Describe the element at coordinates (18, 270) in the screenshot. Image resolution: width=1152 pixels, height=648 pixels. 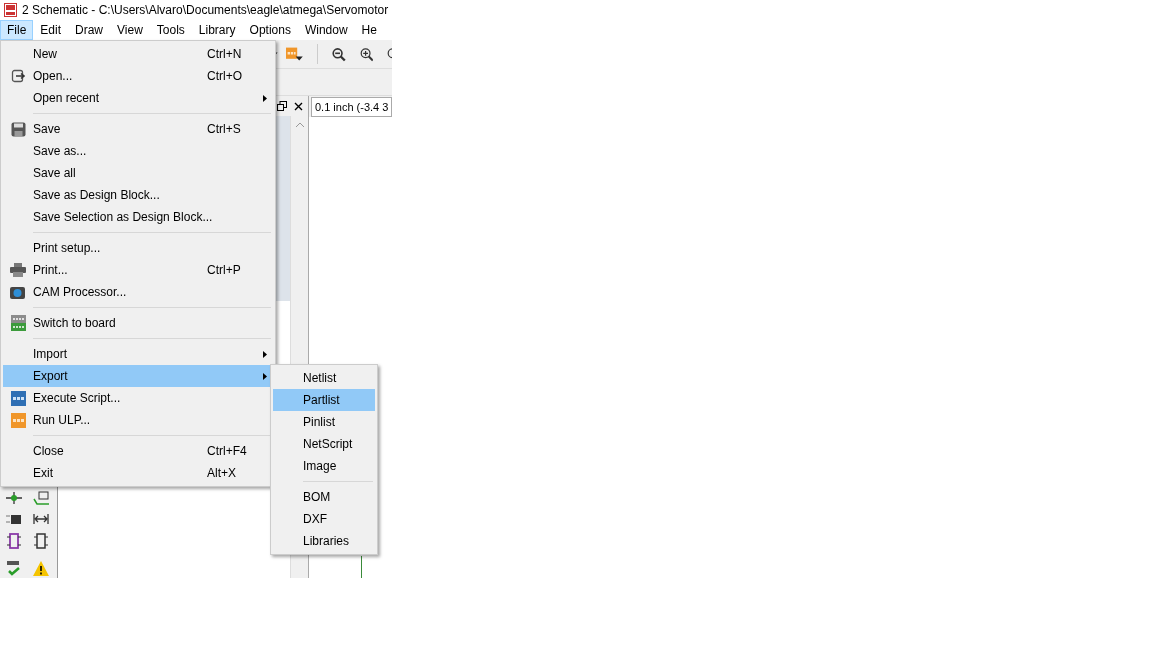
I see `printer-icon` at that location.